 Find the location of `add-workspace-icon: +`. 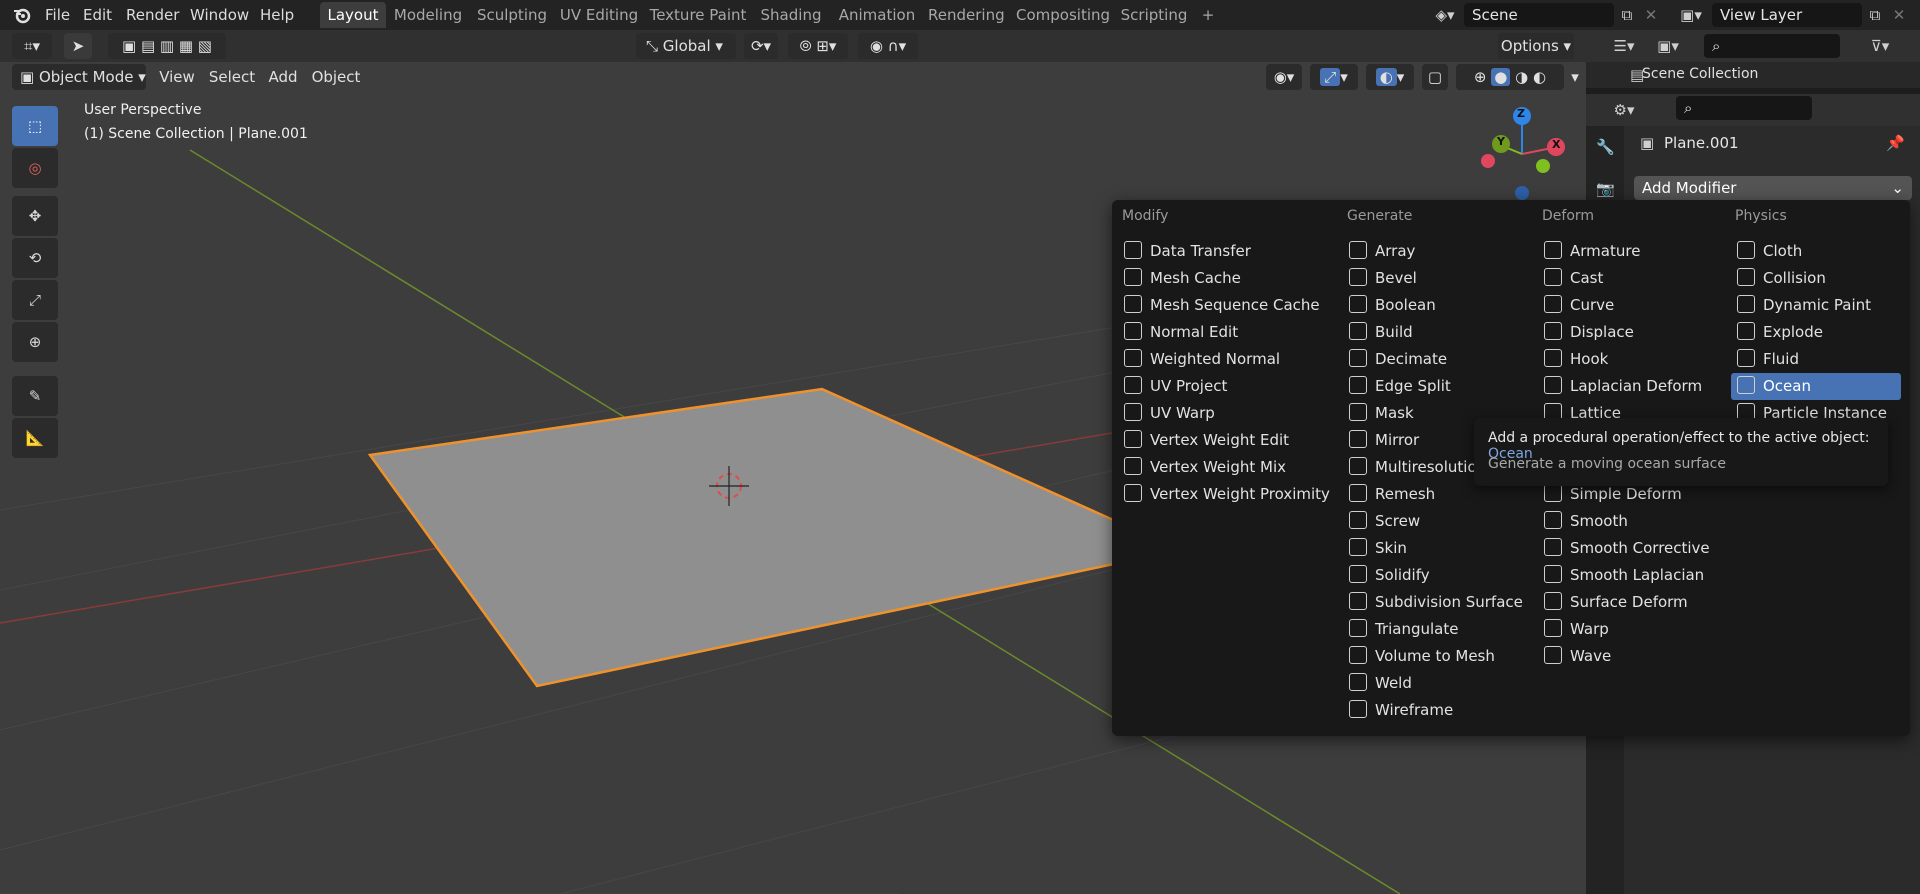

add-workspace-icon: + is located at coordinates (1208, 15).